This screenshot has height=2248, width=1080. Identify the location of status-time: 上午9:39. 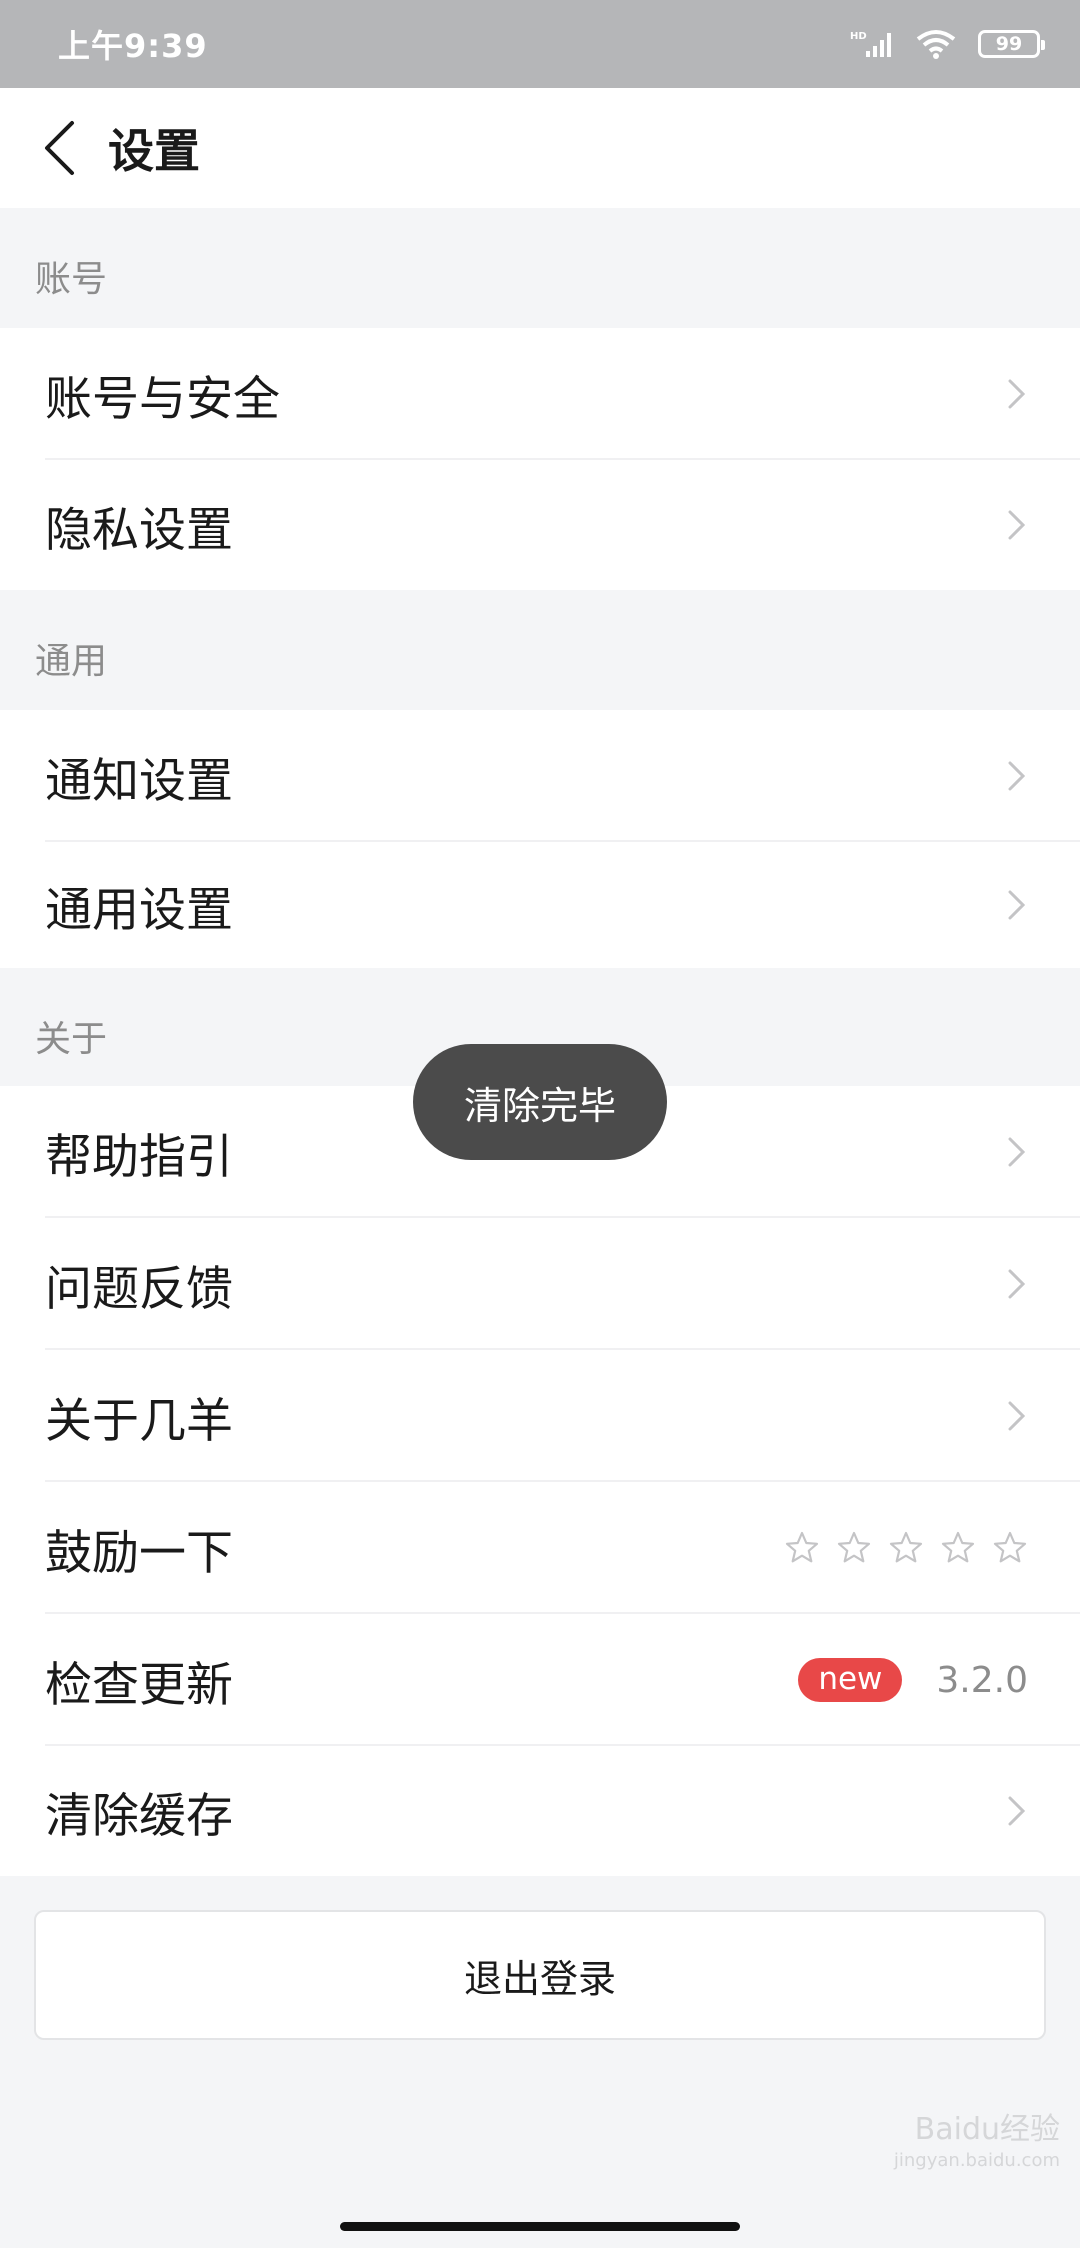
(133, 46).